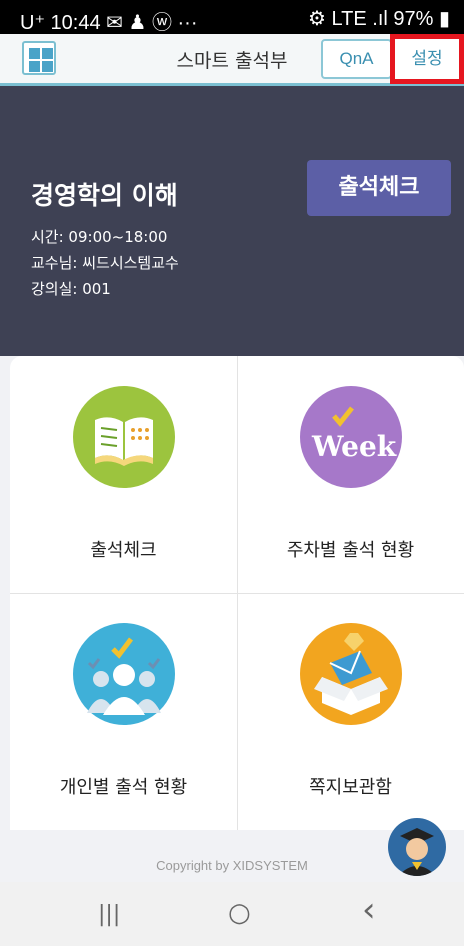  Describe the element at coordinates (109, 23) in the screenshot. I see `status-left: U⁺ 10:44 ✉ ♟ ⓦ ···` at that location.